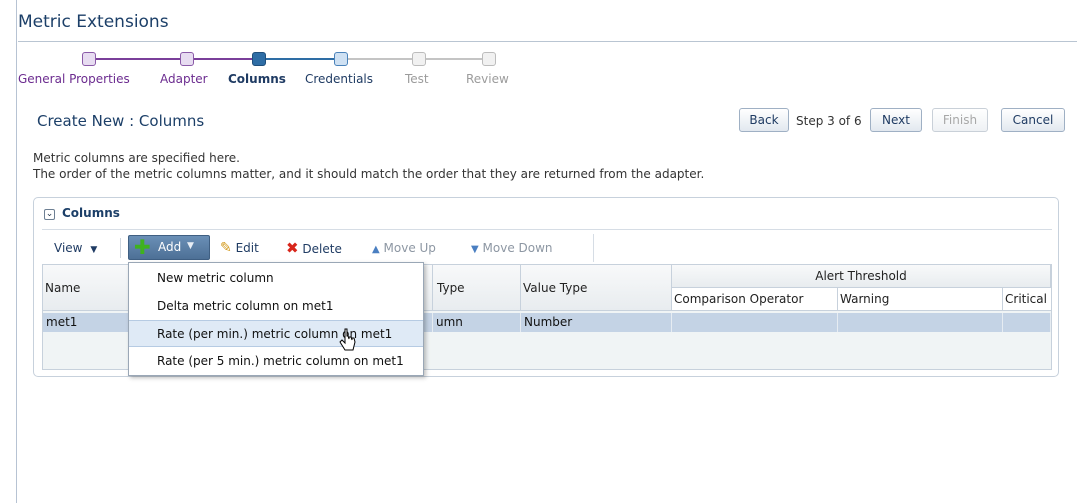 This screenshot has width=1083, height=503. What do you see at coordinates (63, 288) in the screenshot?
I see `header-name-label: Name` at bounding box center [63, 288].